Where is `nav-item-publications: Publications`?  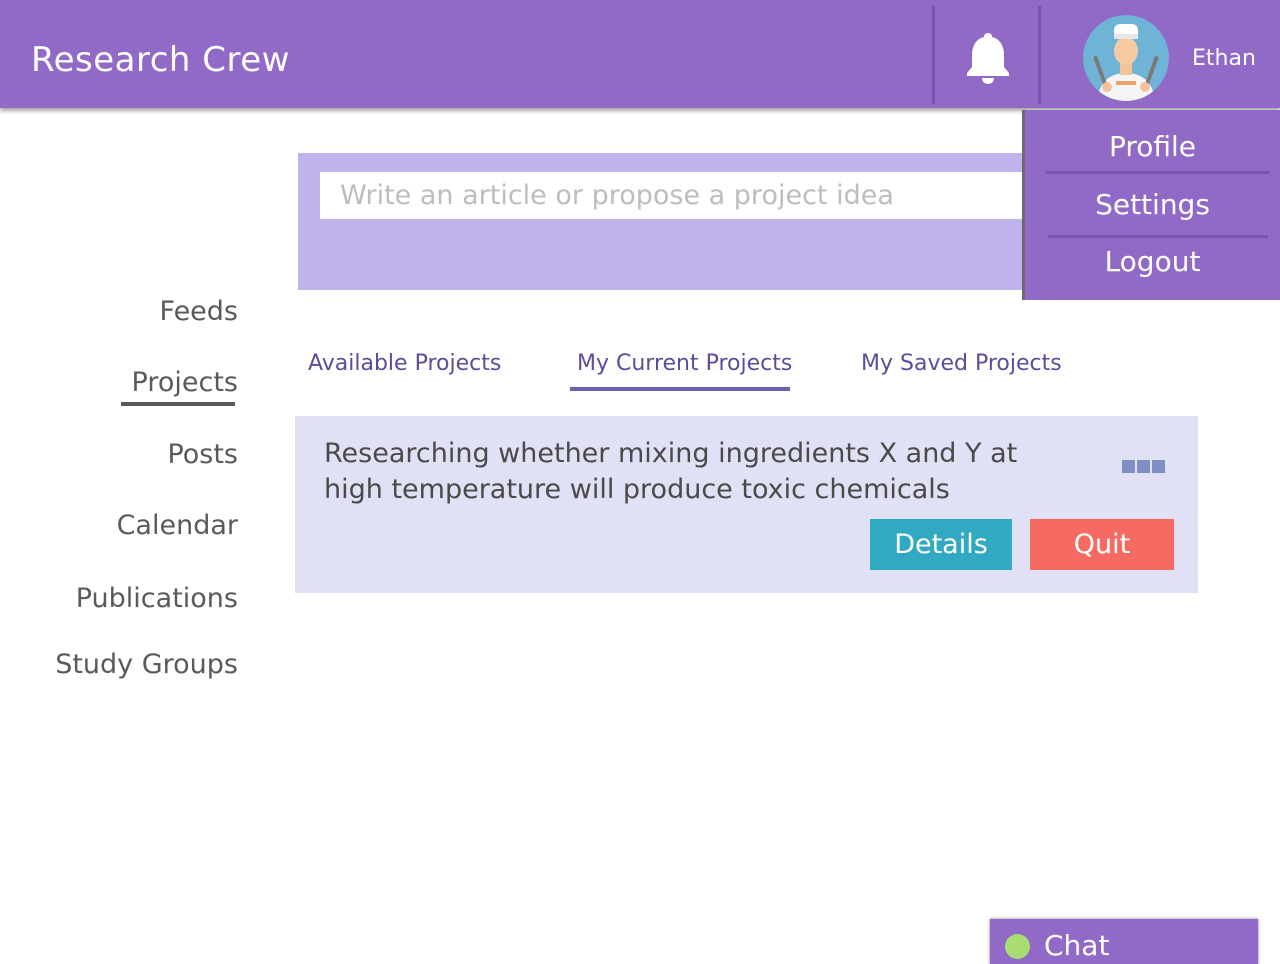
nav-item-publications: Publications is located at coordinates (157, 599).